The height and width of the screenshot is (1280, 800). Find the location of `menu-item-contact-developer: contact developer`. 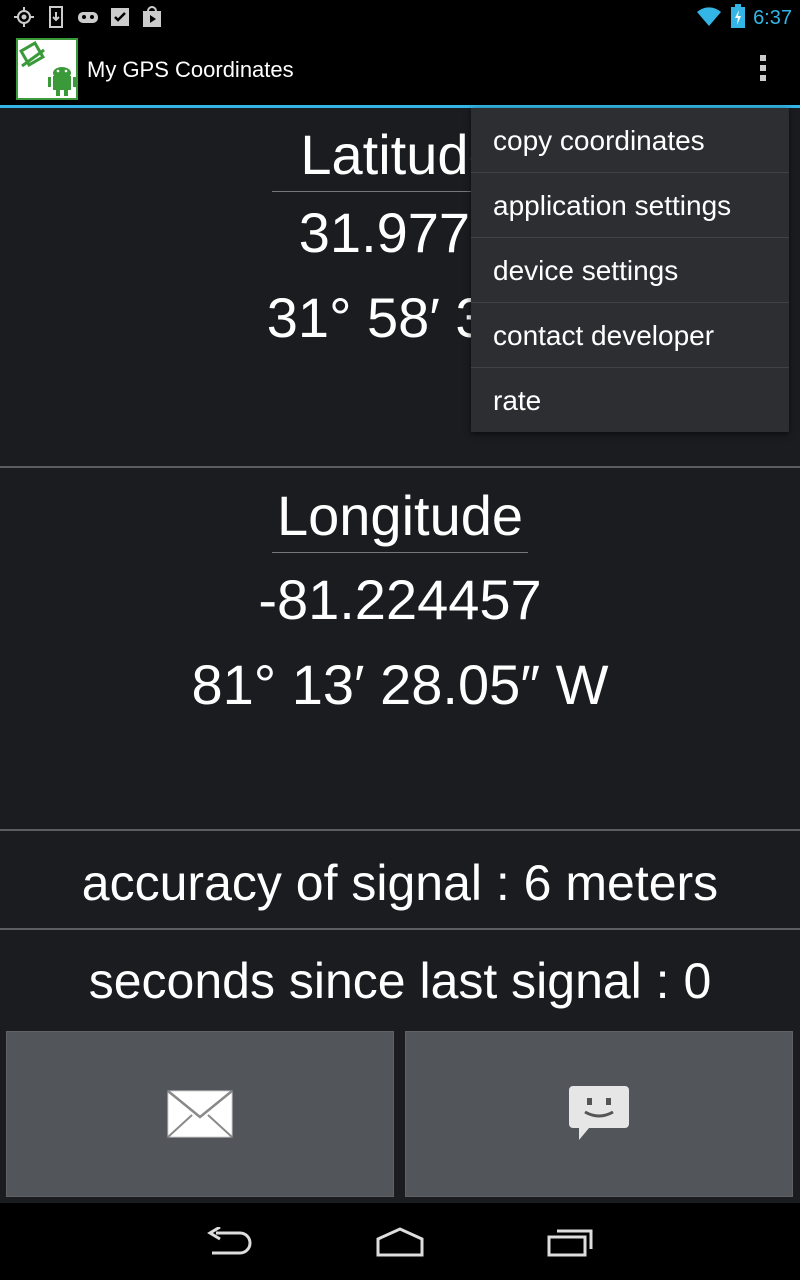

menu-item-contact-developer: contact developer is located at coordinates (630, 335).